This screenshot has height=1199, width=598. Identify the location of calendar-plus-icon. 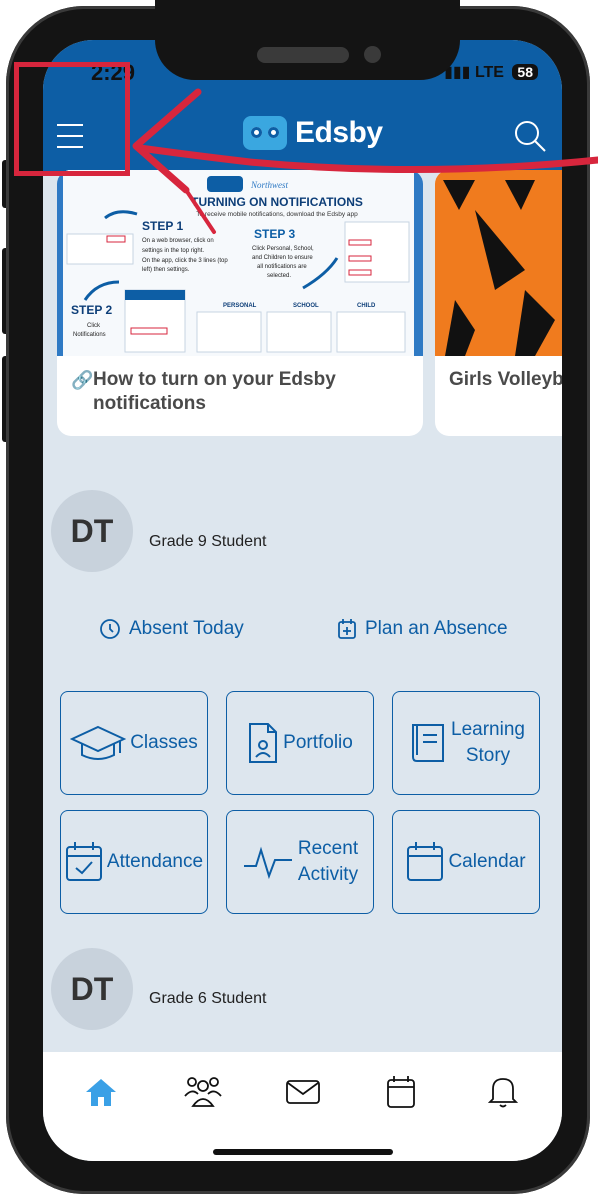
(347, 629).